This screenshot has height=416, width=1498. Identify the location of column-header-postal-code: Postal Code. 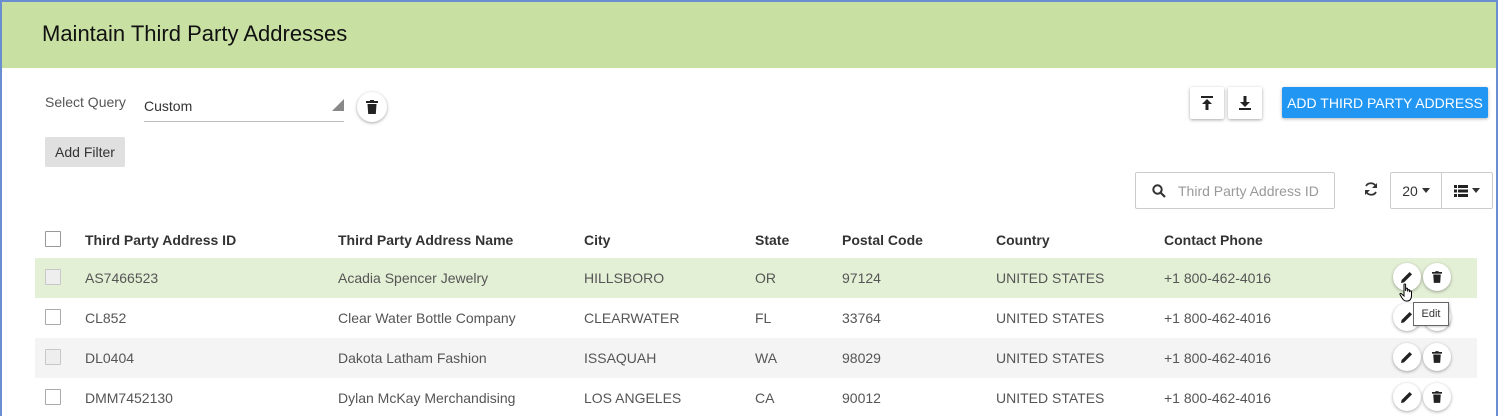
(882, 240).